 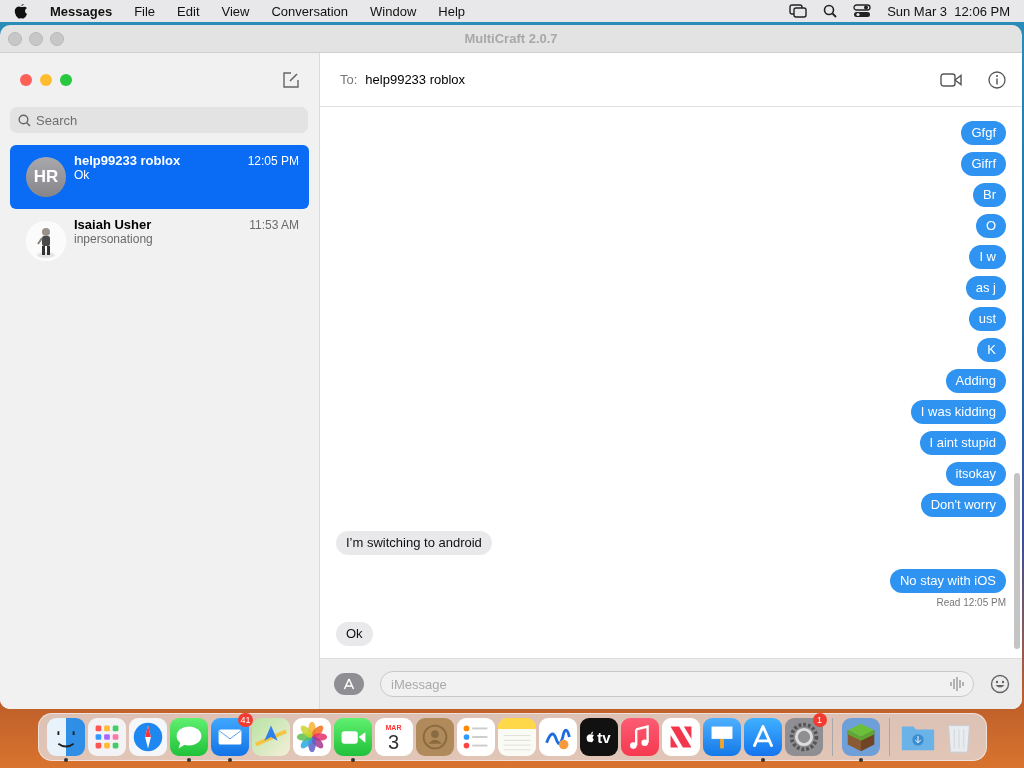 I want to click on calendar-day: 3, so click(x=393, y=742).